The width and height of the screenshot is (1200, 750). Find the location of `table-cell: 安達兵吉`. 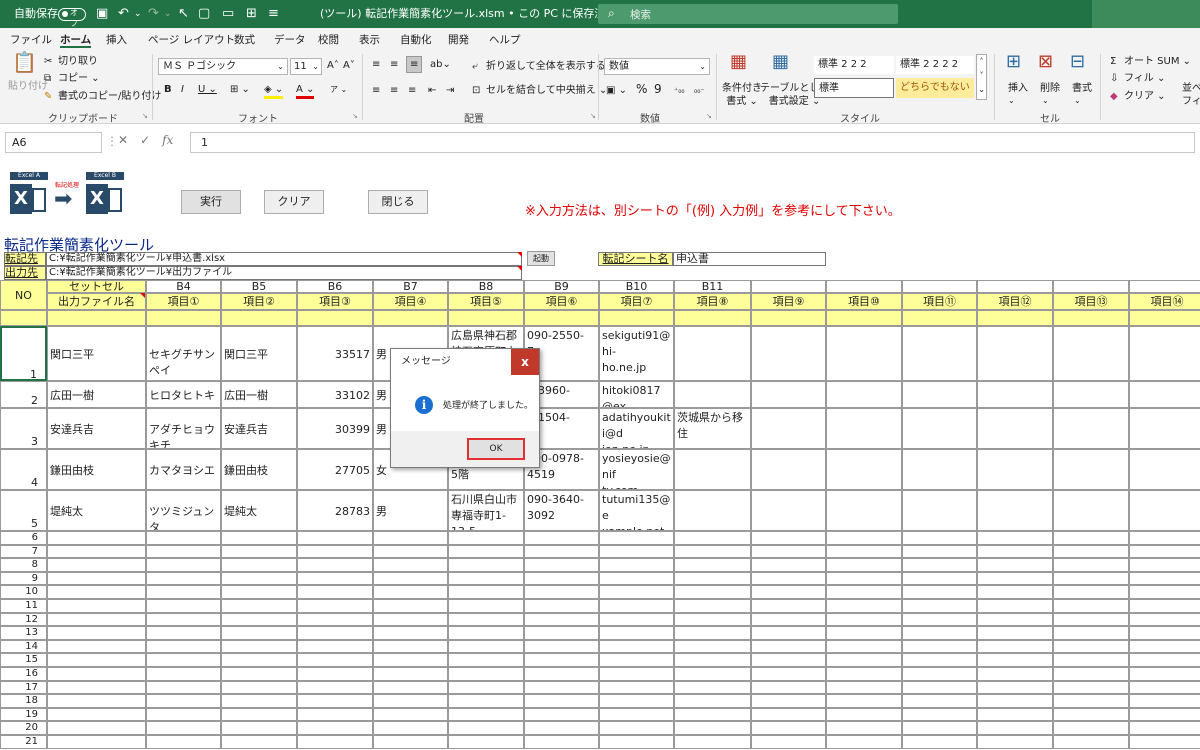

table-cell: 安達兵吉 is located at coordinates (96, 428).